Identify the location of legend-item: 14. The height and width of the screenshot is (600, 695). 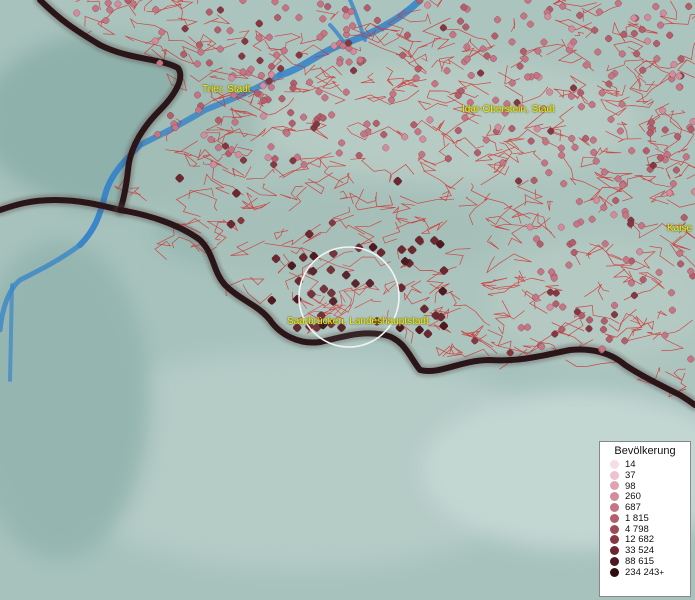
(645, 464).